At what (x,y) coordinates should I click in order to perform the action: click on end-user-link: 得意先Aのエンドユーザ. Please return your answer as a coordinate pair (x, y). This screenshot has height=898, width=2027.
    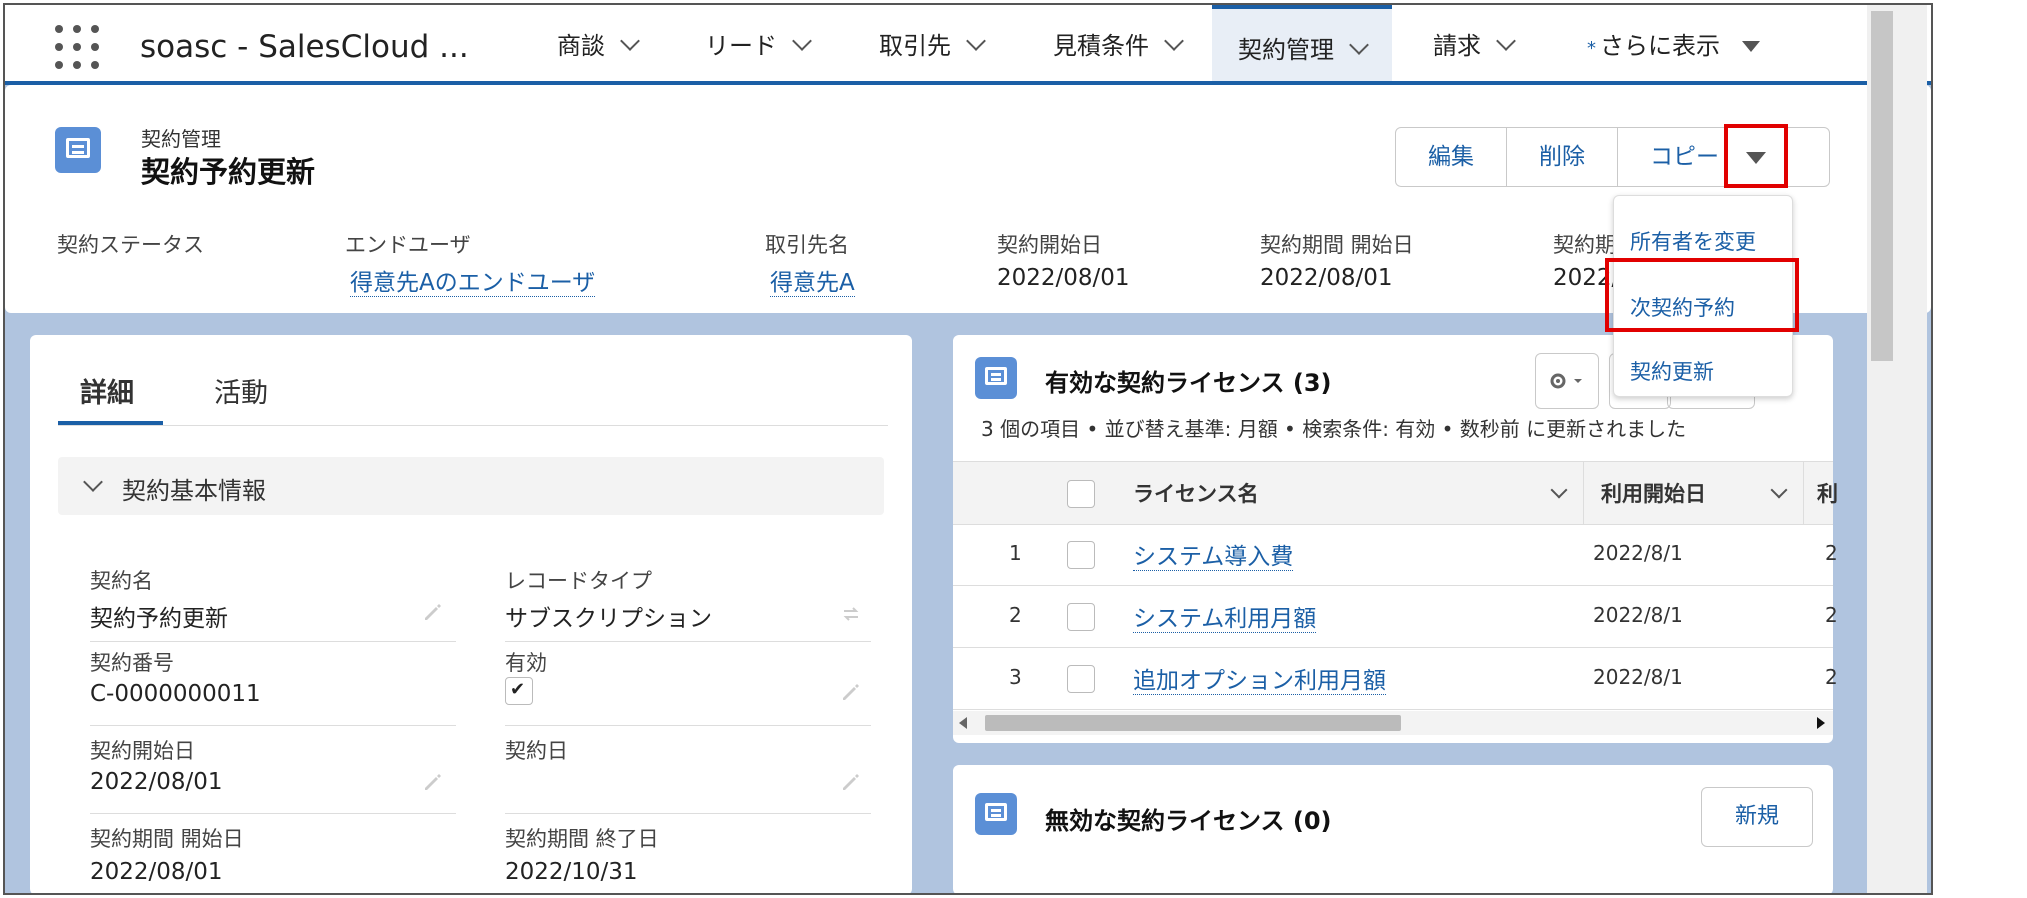
    Looking at the image, I should click on (473, 280).